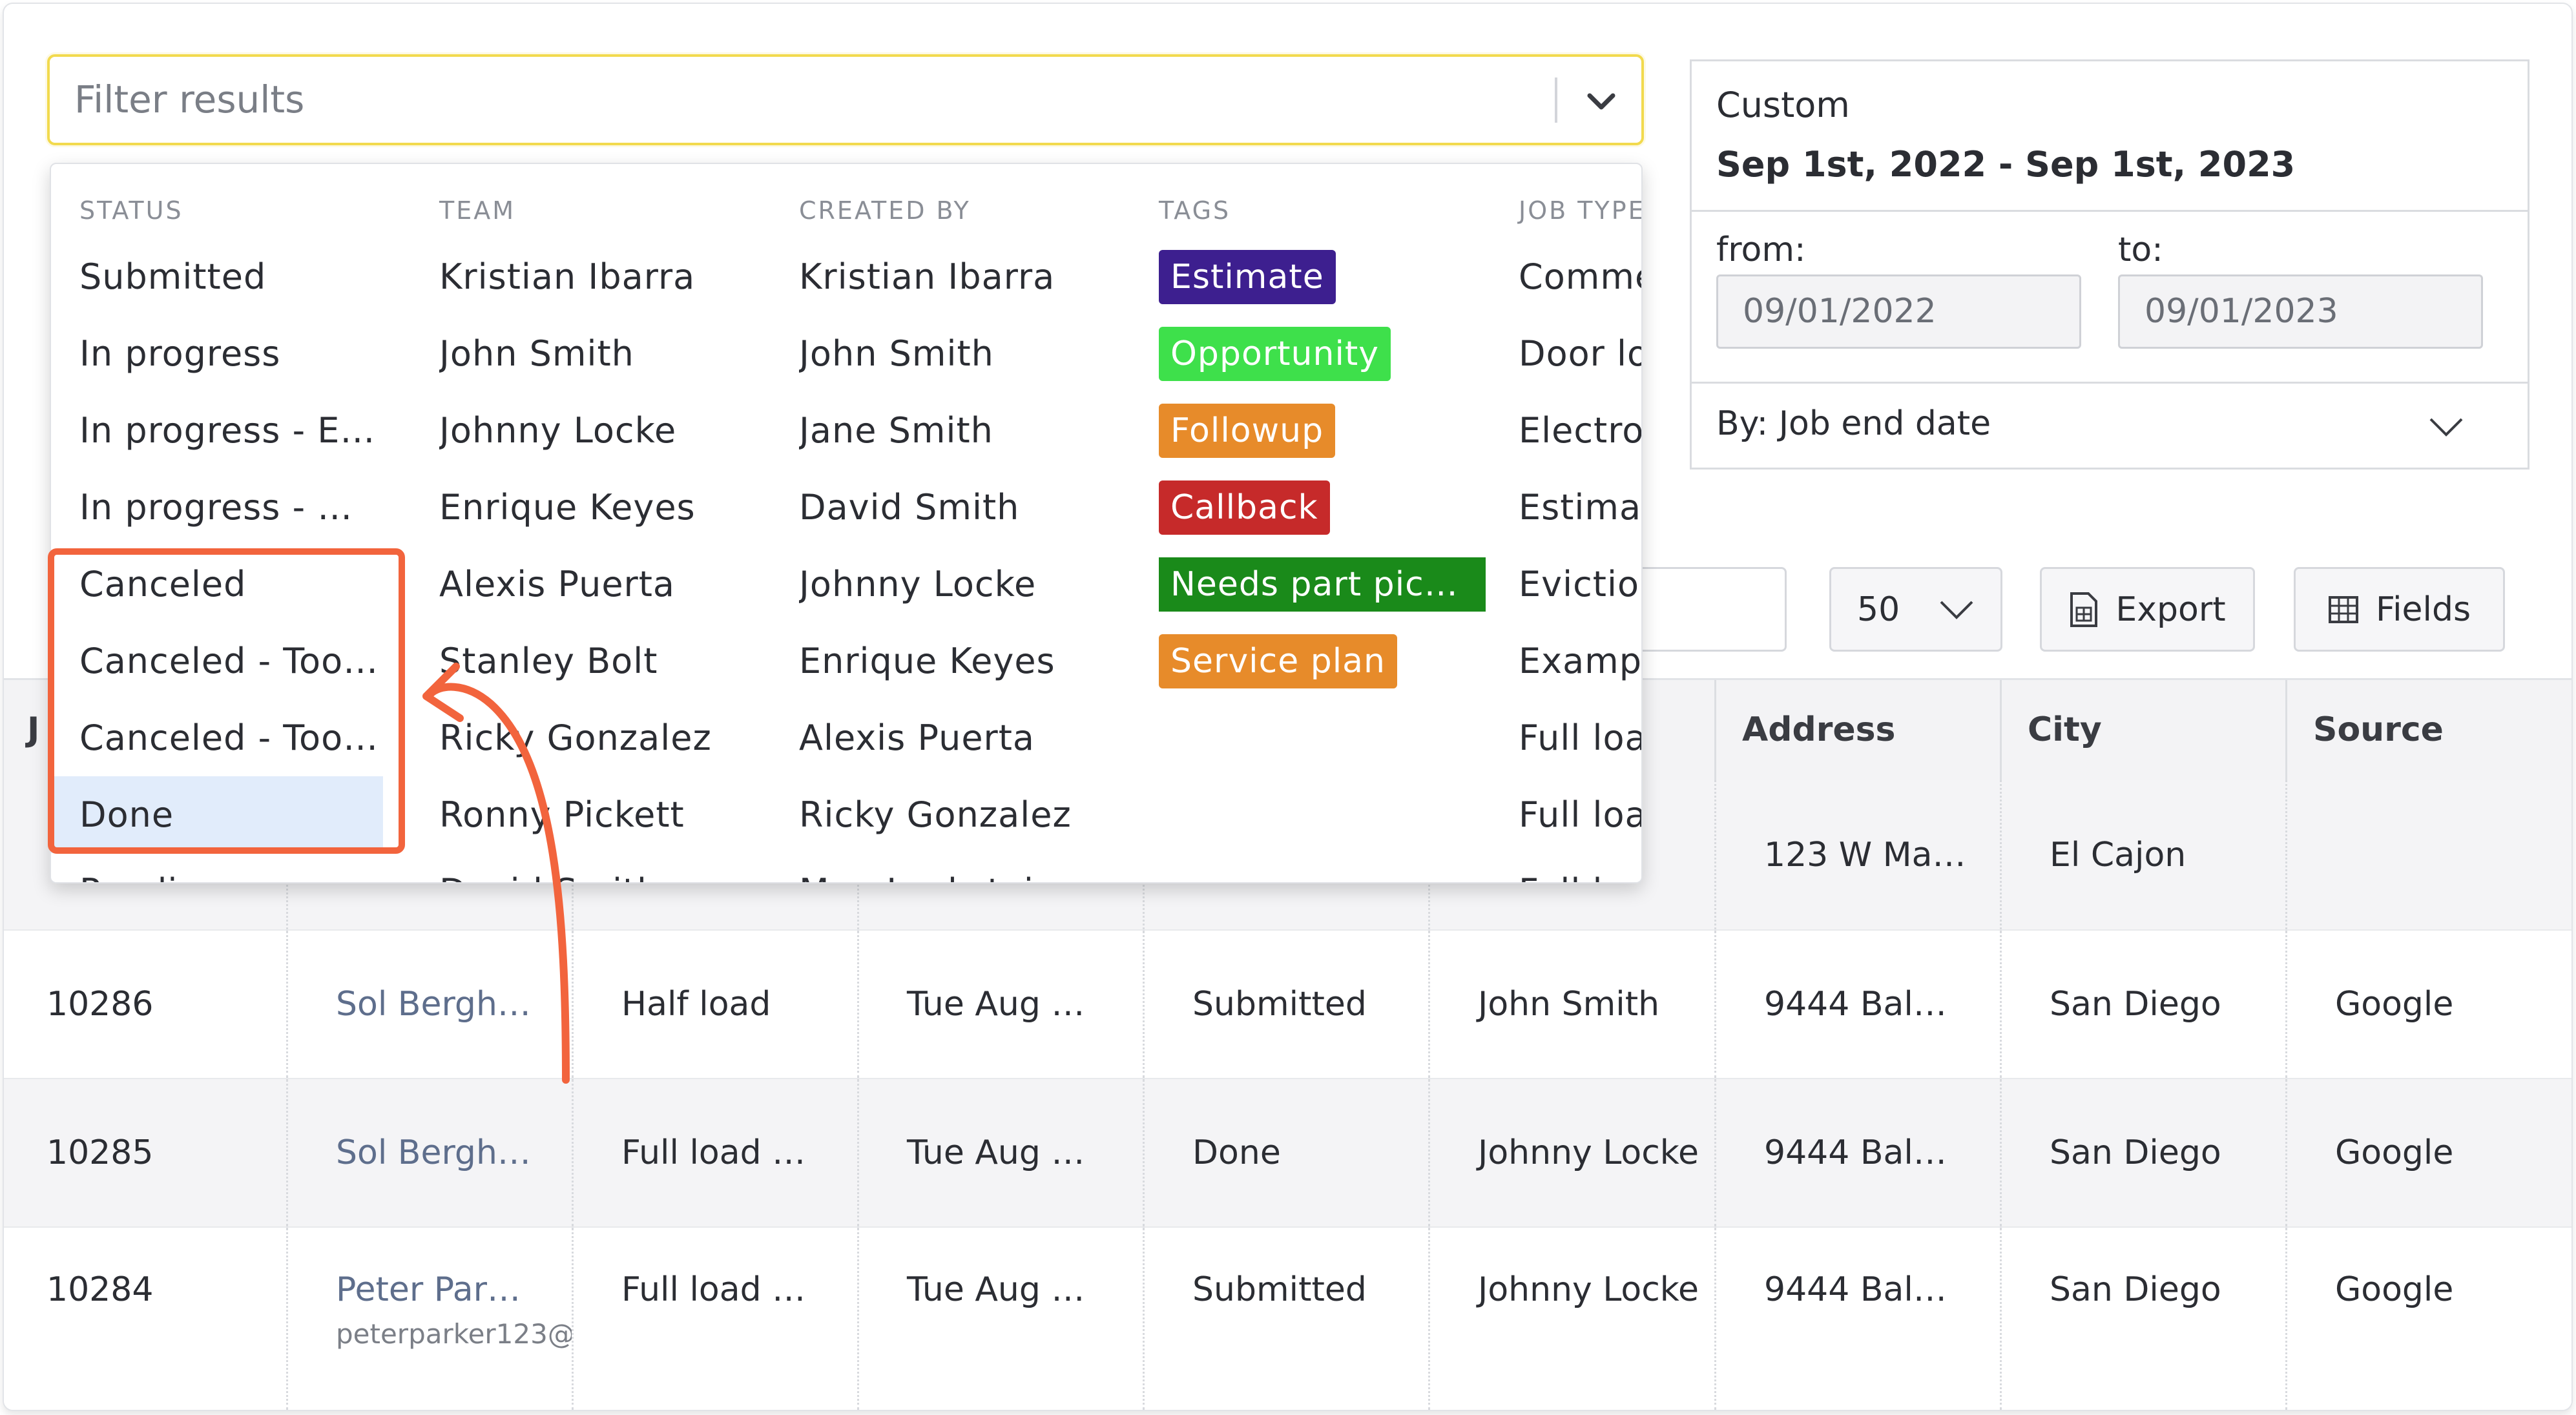 The image size is (2576, 1415). What do you see at coordinates (1244, 507) in the screenshot?
I see `tag-option: Callback` at bounding box center [1244, 507].